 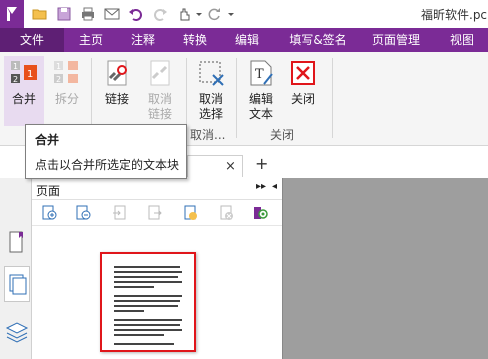 What do you see at coordinates (143, 40) in the screenshot?
I see `tab-comment: 注释` at bounding box center [143, 40].